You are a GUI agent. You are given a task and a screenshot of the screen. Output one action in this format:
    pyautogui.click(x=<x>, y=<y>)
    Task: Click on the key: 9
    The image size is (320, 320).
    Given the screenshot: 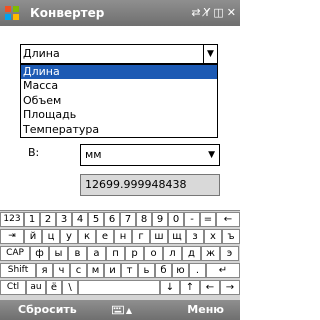 What is the action you would take?
    pyautogui.click(x=160, y=219)
    